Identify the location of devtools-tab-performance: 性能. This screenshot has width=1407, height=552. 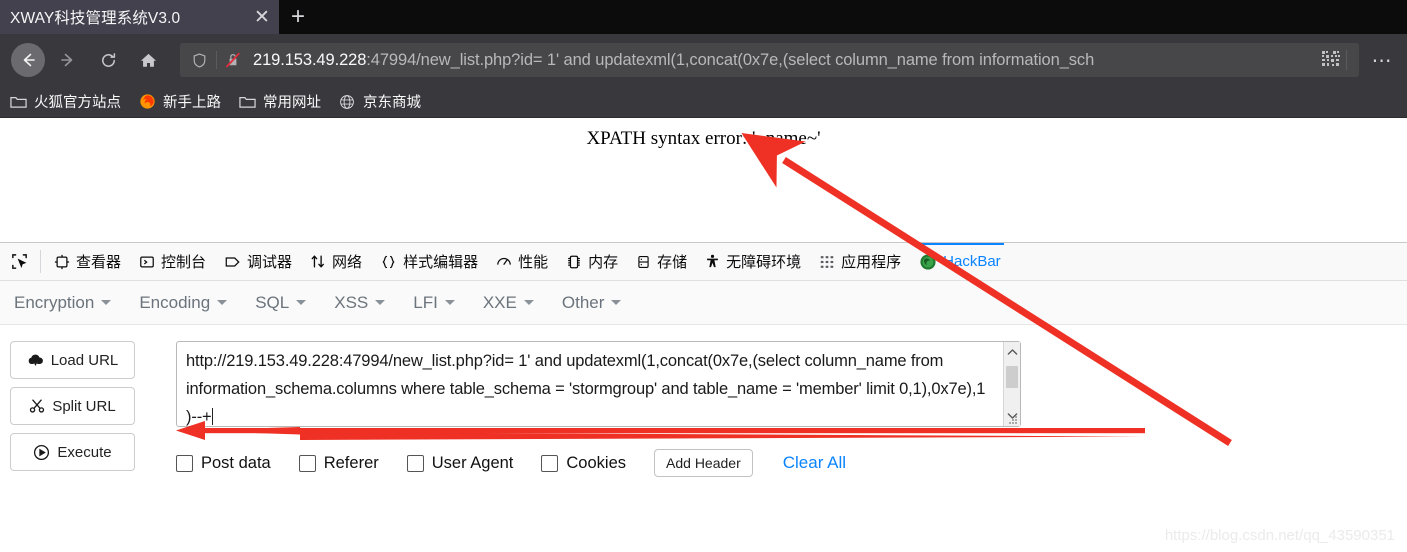
(522, 261).